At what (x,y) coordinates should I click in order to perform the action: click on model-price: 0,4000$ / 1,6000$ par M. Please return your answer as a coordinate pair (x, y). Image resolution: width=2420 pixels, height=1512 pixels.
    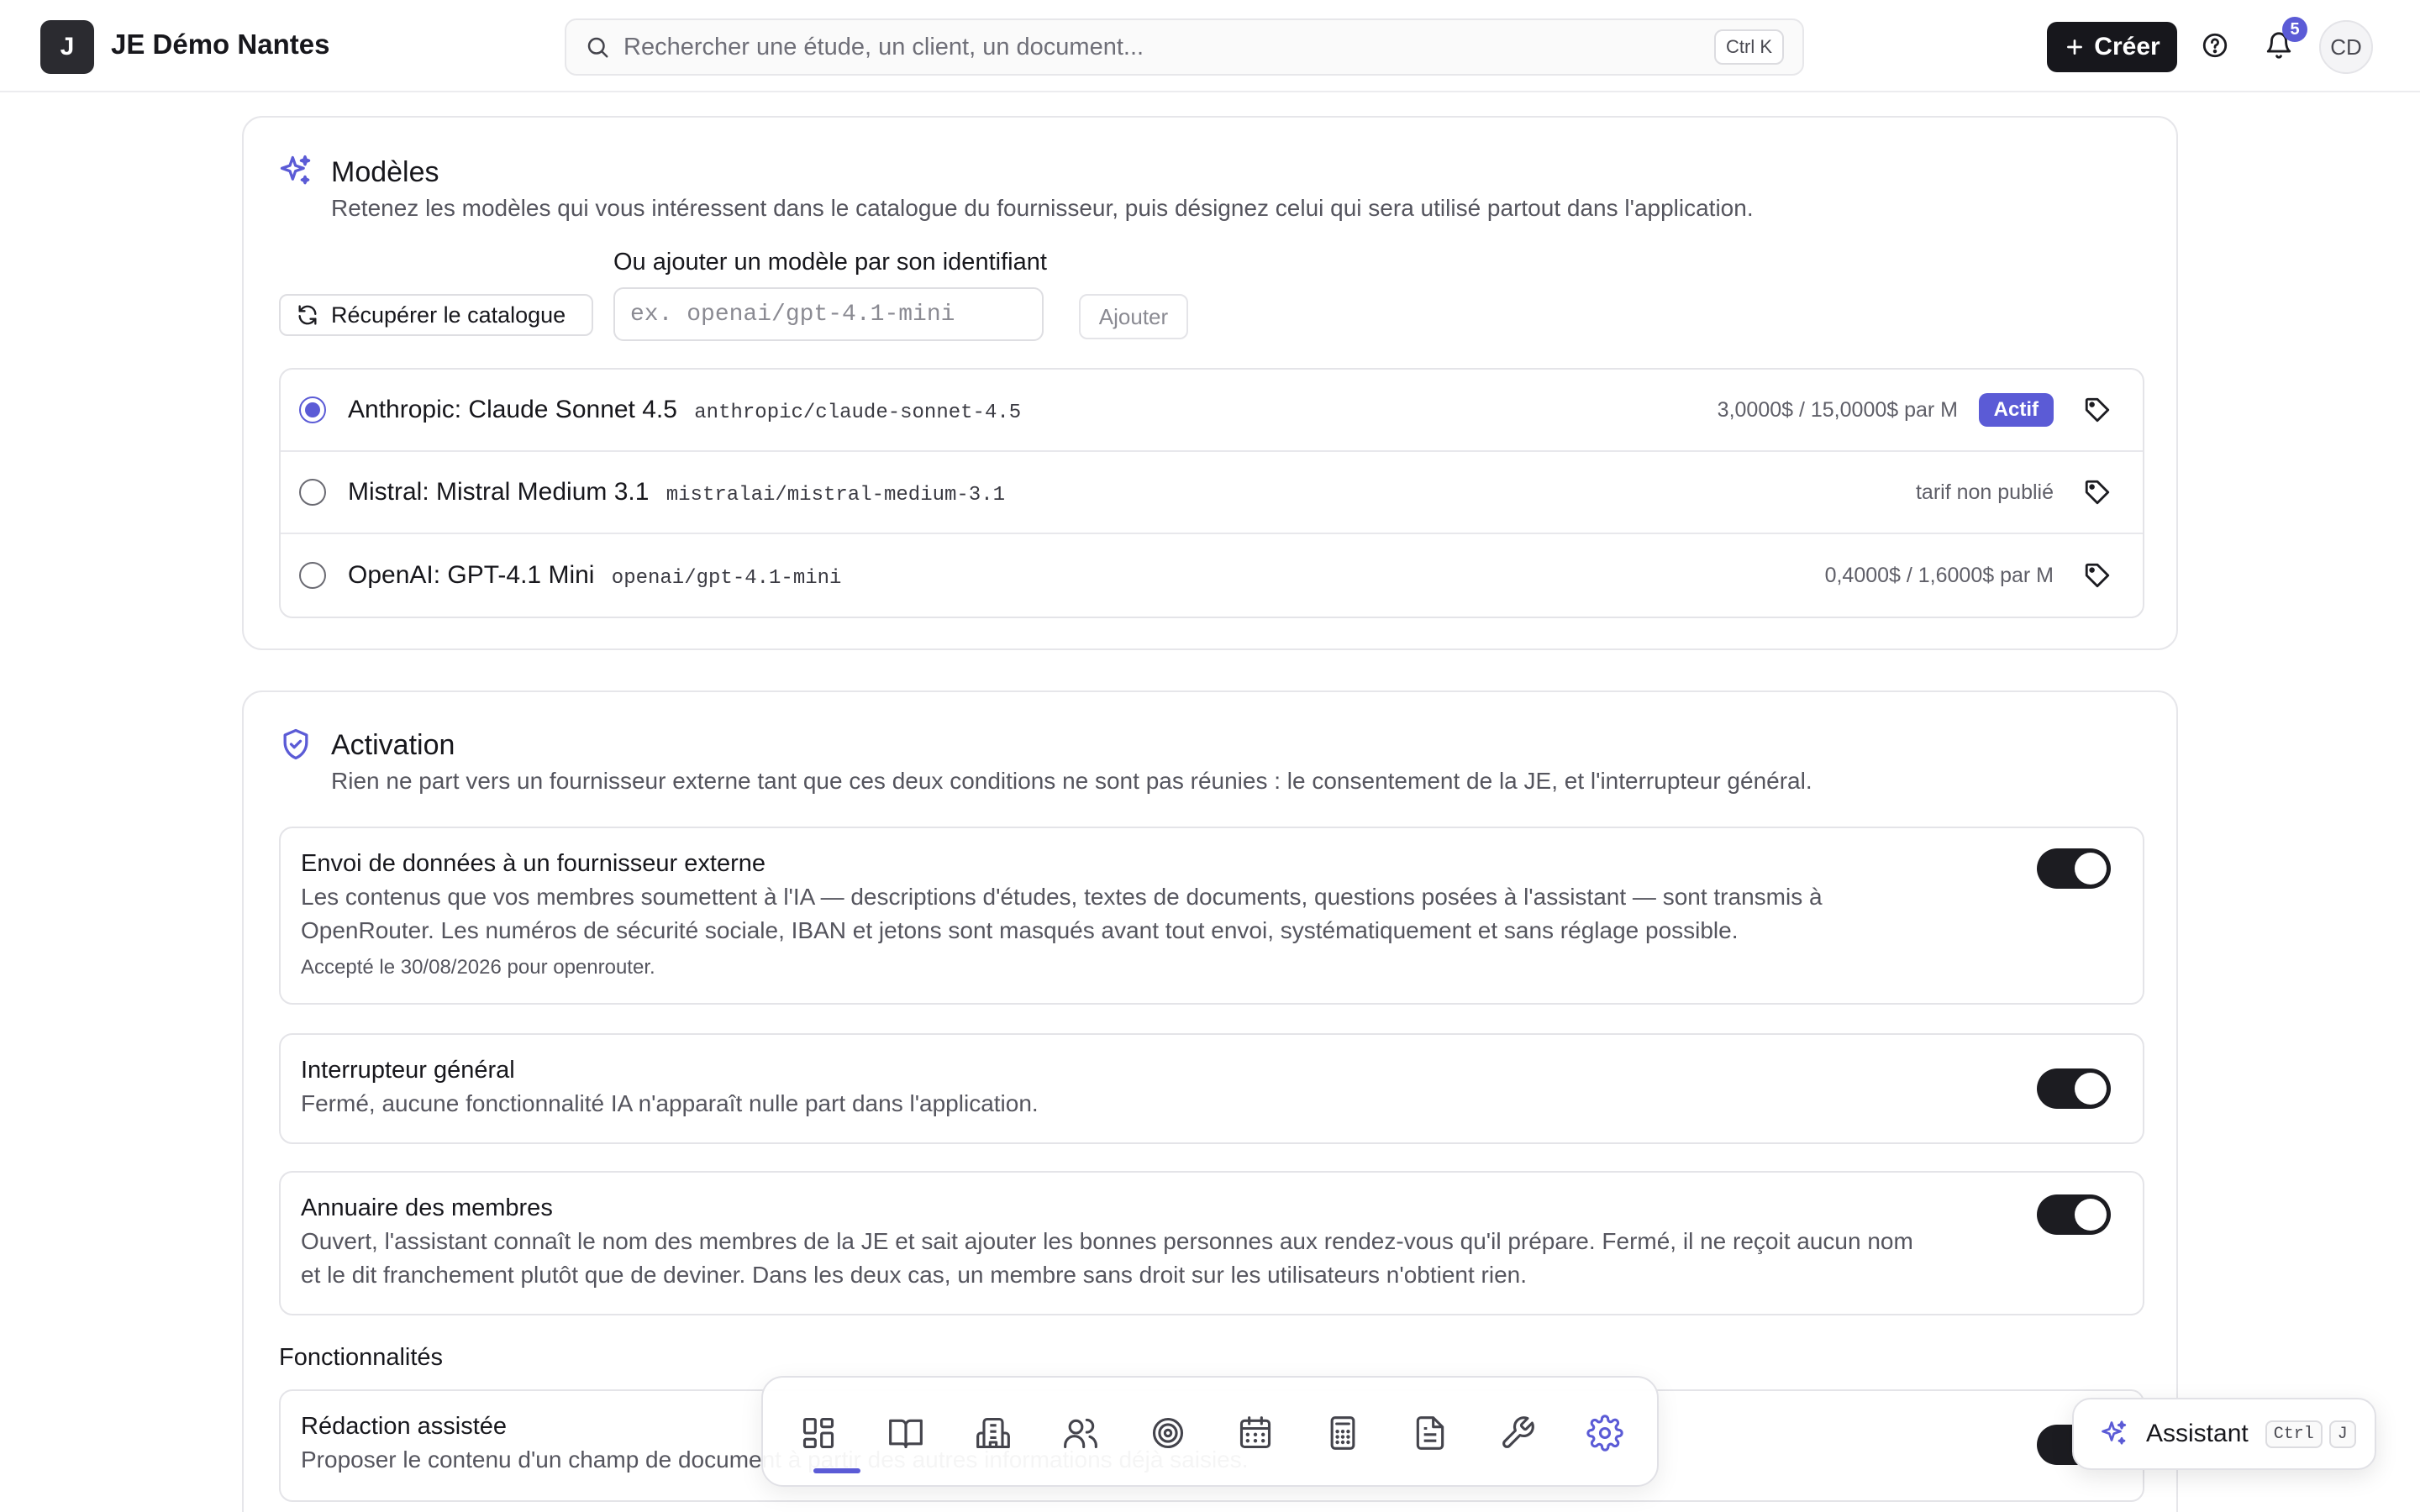
    Looking at the image, I should click on (1939, 575).